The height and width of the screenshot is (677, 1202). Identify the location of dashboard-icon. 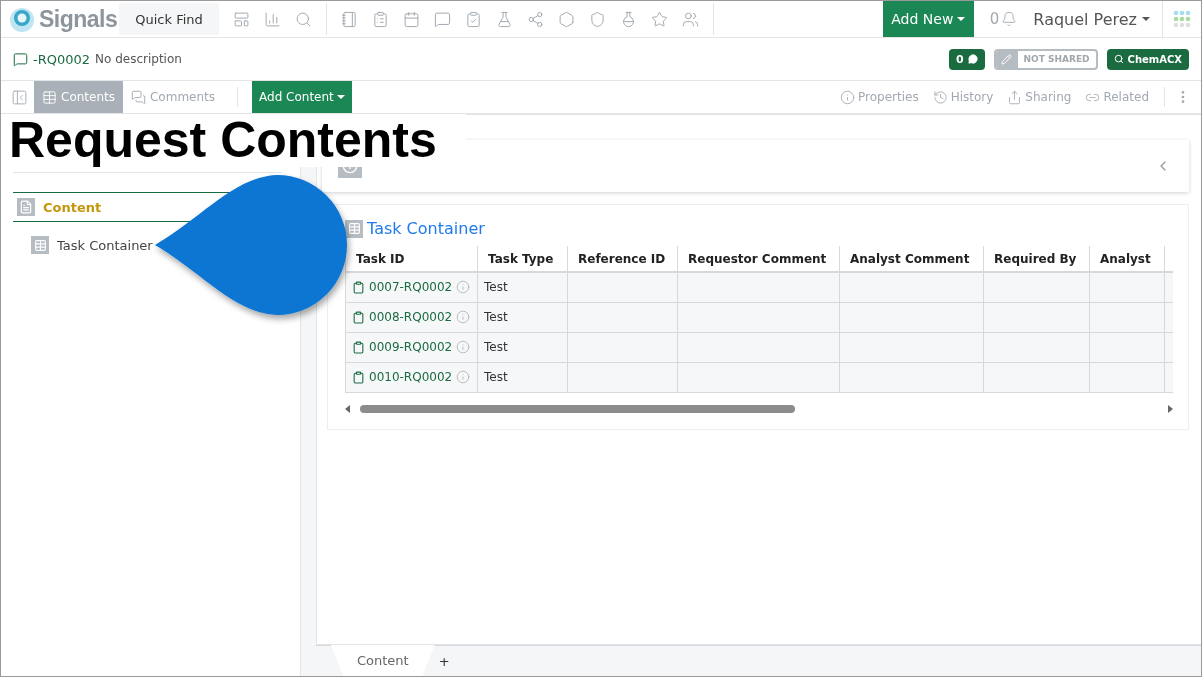
(241, 19).